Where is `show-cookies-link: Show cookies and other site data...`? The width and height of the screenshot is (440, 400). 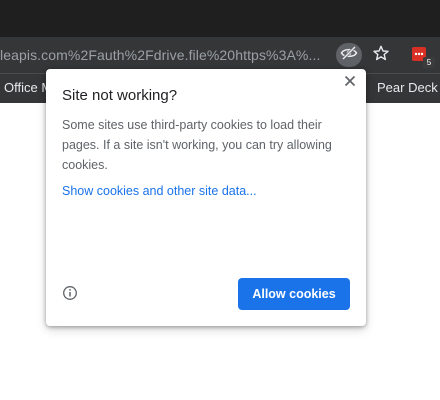
show-cookies-link: Show cookies and other site data... is located at coordinates (159, 191).